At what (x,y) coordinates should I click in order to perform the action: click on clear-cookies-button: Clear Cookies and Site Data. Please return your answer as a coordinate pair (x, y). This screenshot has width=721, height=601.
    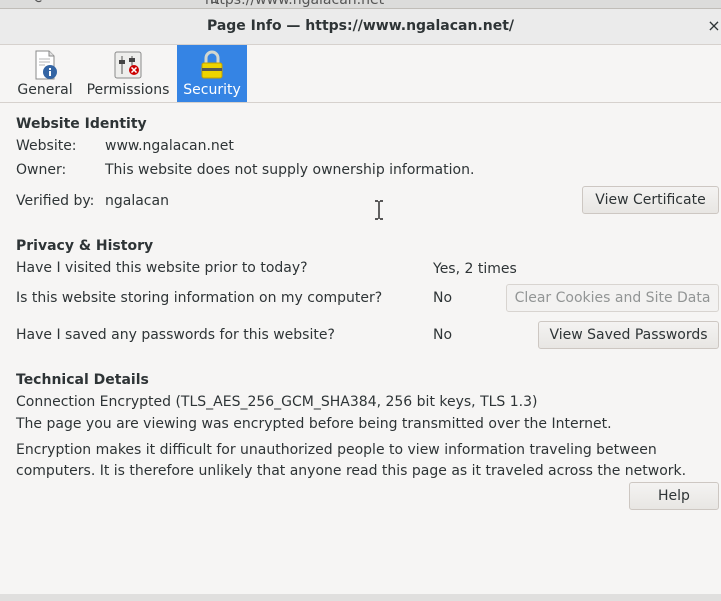
    Looking at the image, I should click on (612, 298).